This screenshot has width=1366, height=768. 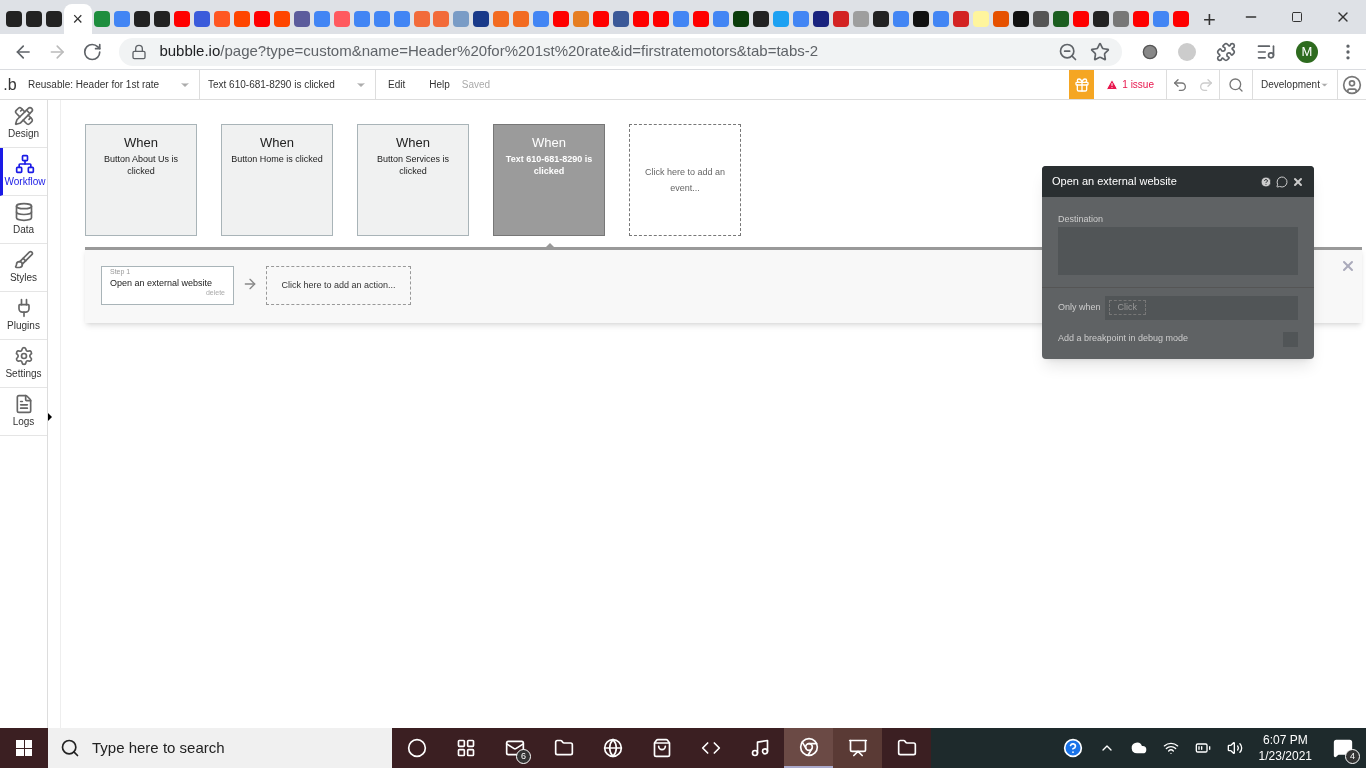 What do you see at coordinates (162, 282) in the screenshot?
I see `action-name: Open an external website` at bounding box center [162, 282].